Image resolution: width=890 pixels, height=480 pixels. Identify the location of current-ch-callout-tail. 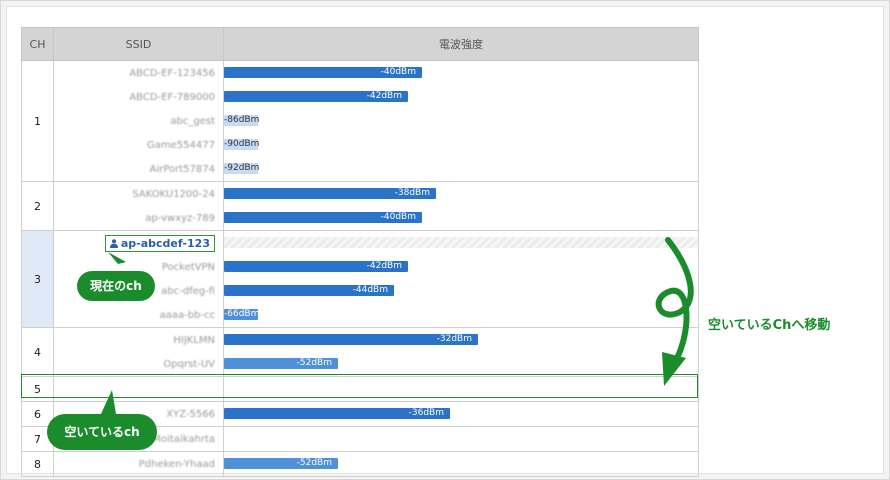
(117, 258).